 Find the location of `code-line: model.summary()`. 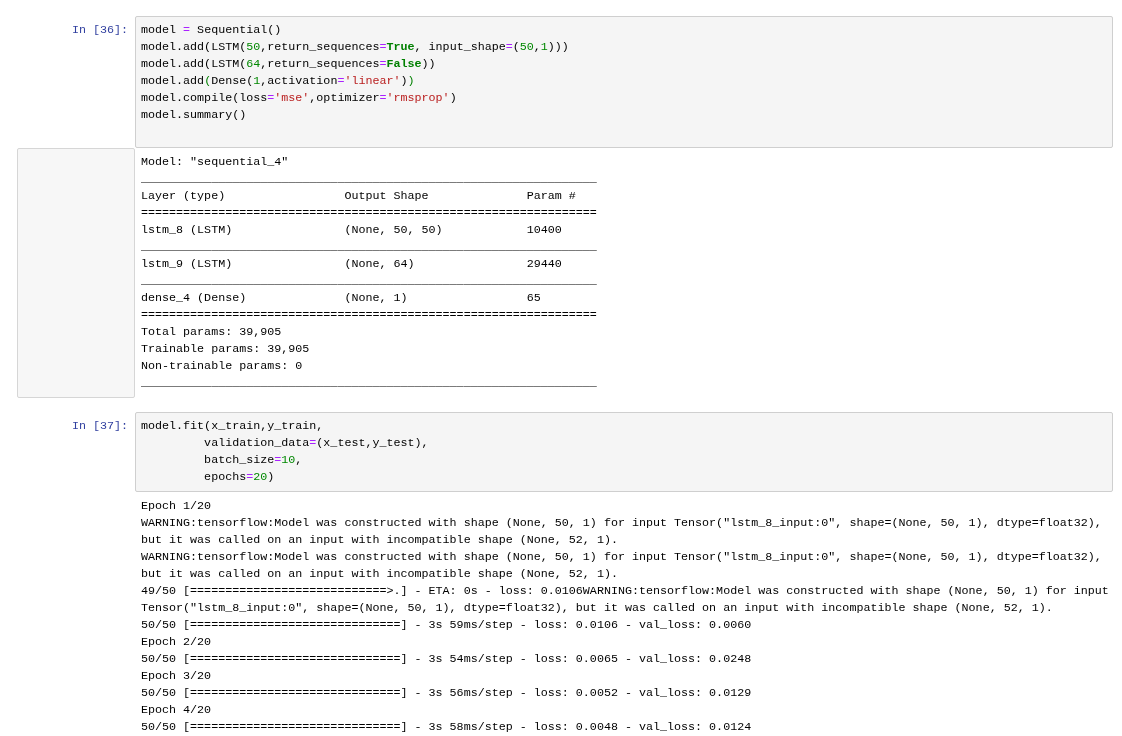

code-line: model.summary() is located at coordinates (194, 115).